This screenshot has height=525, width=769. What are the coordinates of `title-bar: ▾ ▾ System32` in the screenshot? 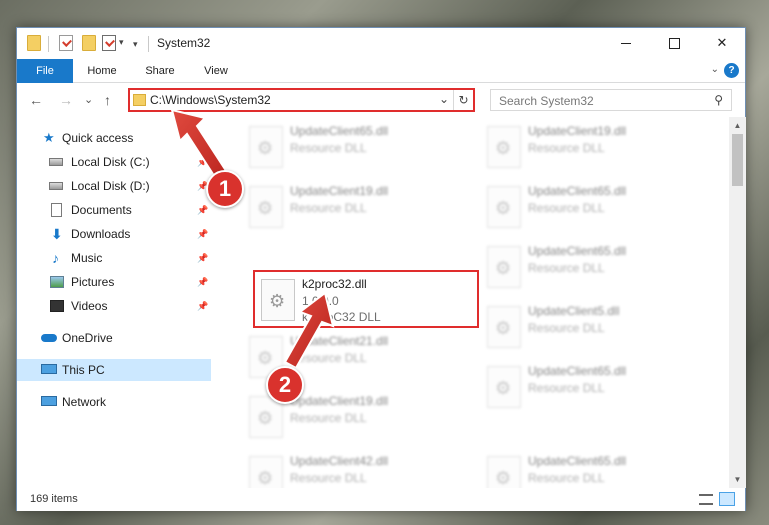 It's located at (381, 43).